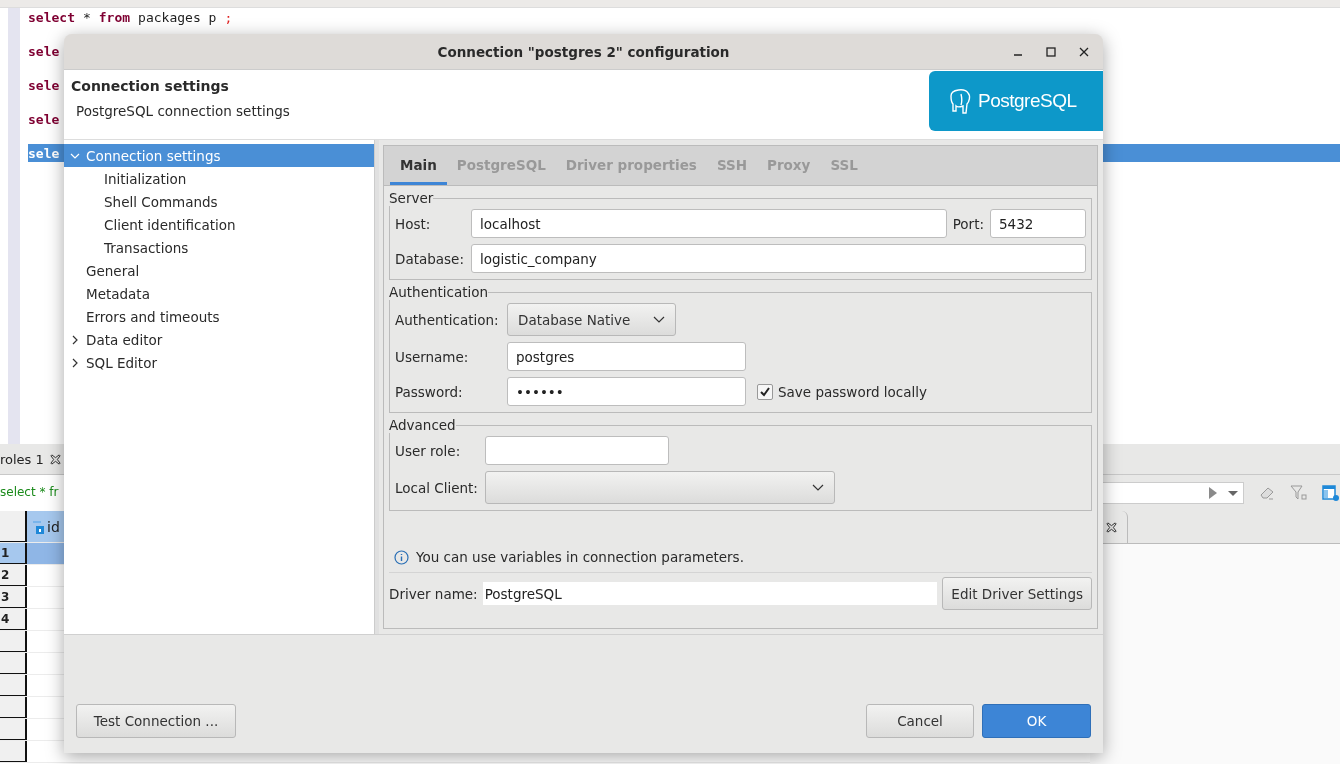 The height and width of the screenshot is (764, 1340). Describe the element at coordinates (1036, 721) in the screenshot. I see `ok-button: OK` at that location.